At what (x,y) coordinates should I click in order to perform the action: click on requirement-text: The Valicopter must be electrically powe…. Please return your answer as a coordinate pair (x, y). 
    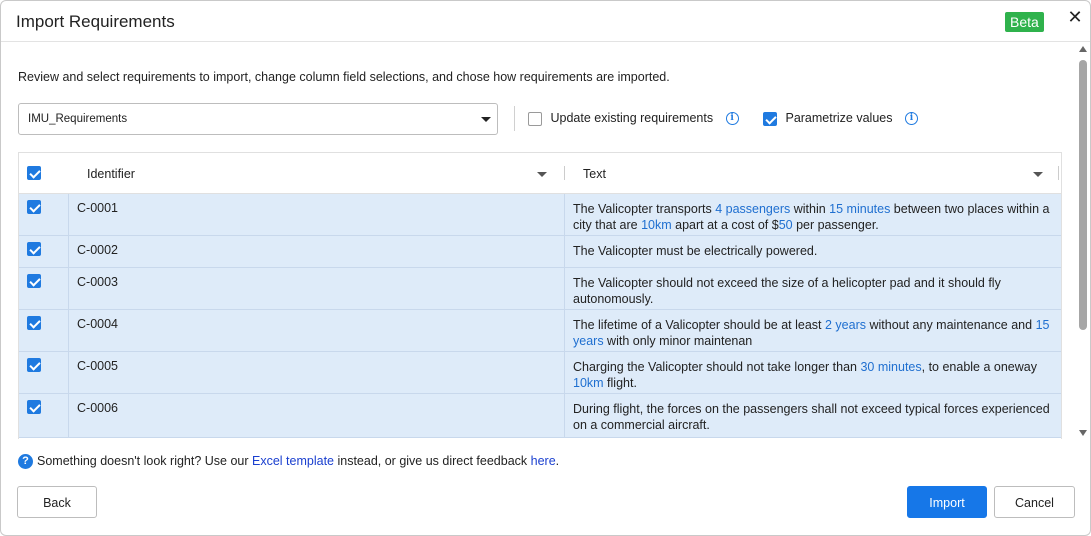
    Looking at the image, I should click on (813, 251).